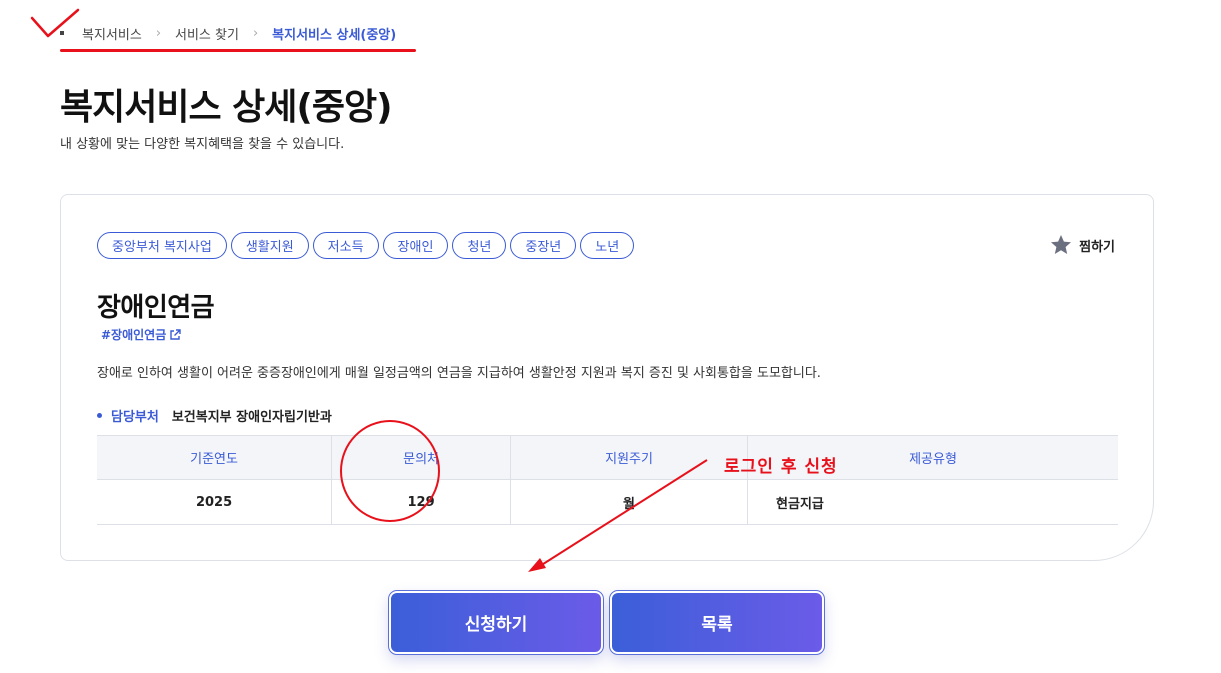 Image resolution: width=1221 pixels, height=673 pixels. Describe the element at coordinates (99, 415) in the screenshot. I see `bullet-icon` at that location.